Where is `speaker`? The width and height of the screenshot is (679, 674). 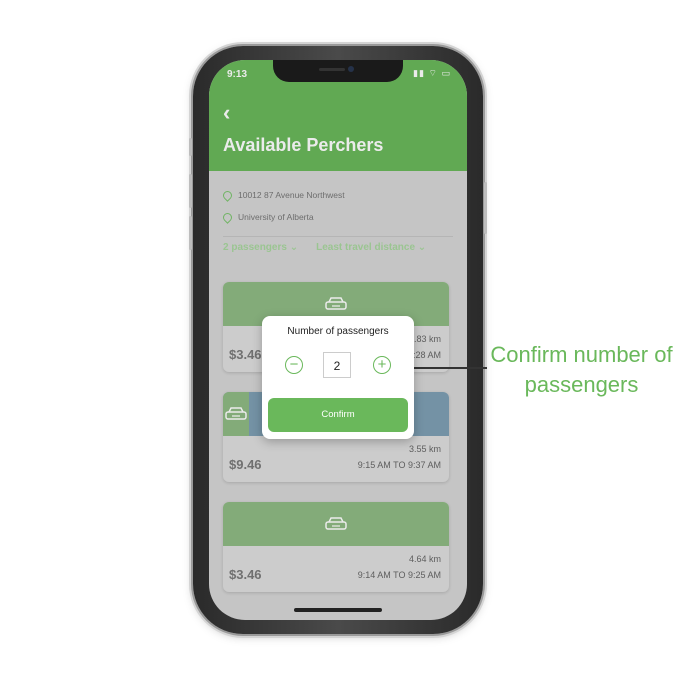
speaker is located at coordinates (332, 69).